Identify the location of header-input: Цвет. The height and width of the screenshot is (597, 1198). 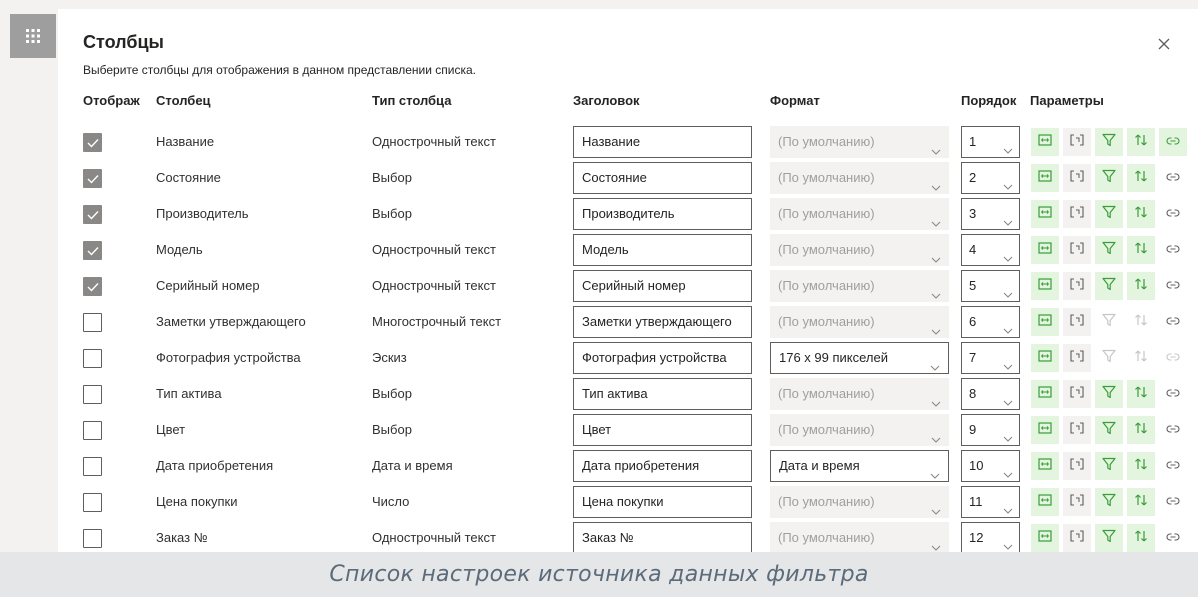
(662, 430).